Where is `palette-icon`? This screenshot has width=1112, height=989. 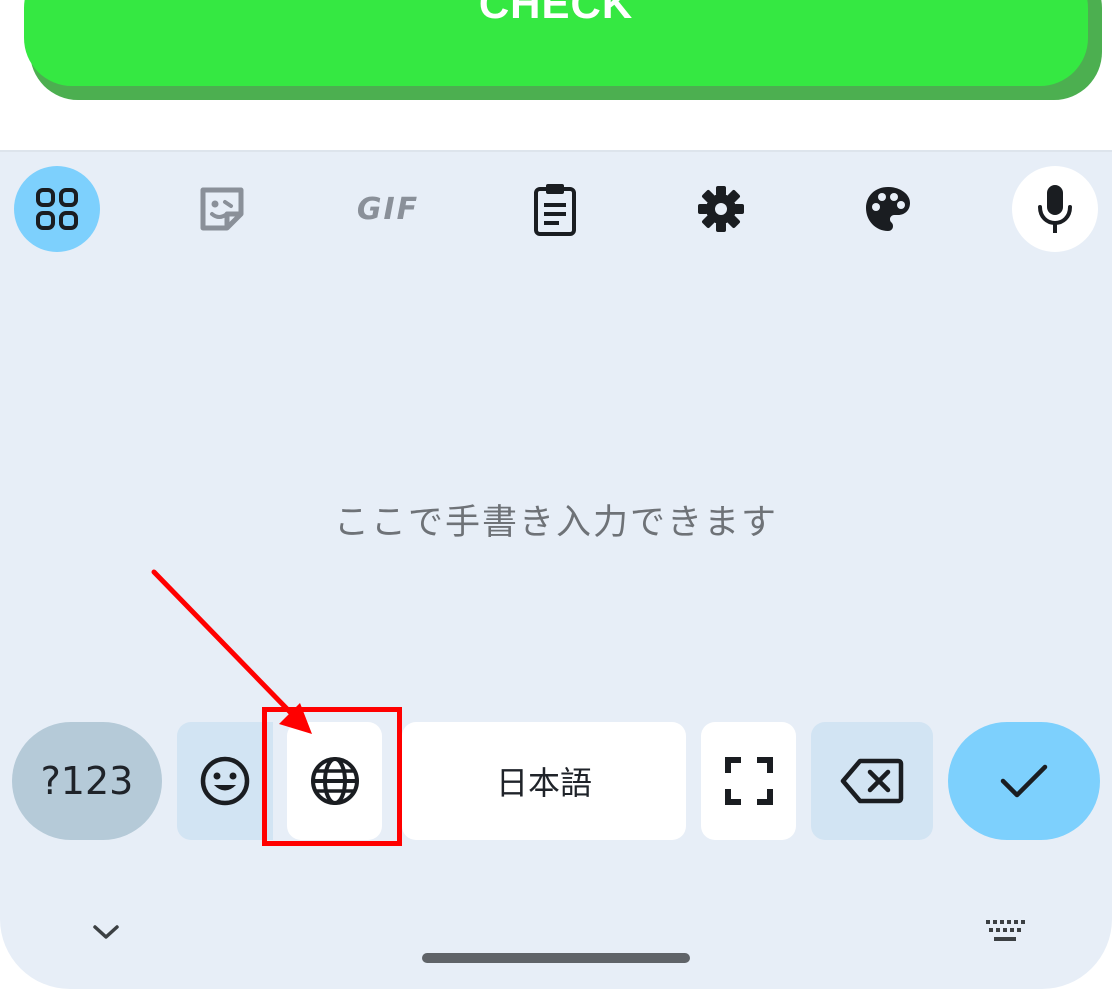 palette-icon is located at coordinates (888, 209).